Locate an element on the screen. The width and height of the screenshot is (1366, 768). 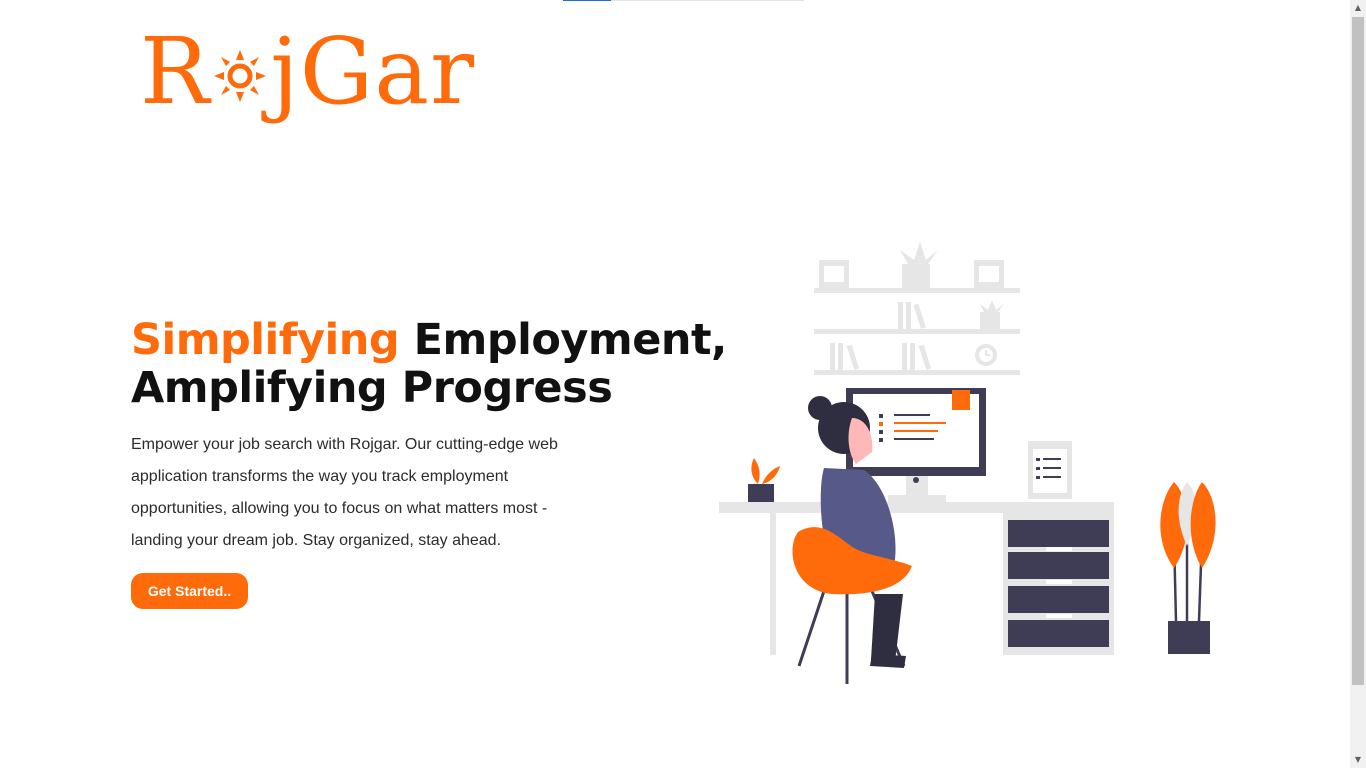
sun-icon is located at coordinates (240, 76).